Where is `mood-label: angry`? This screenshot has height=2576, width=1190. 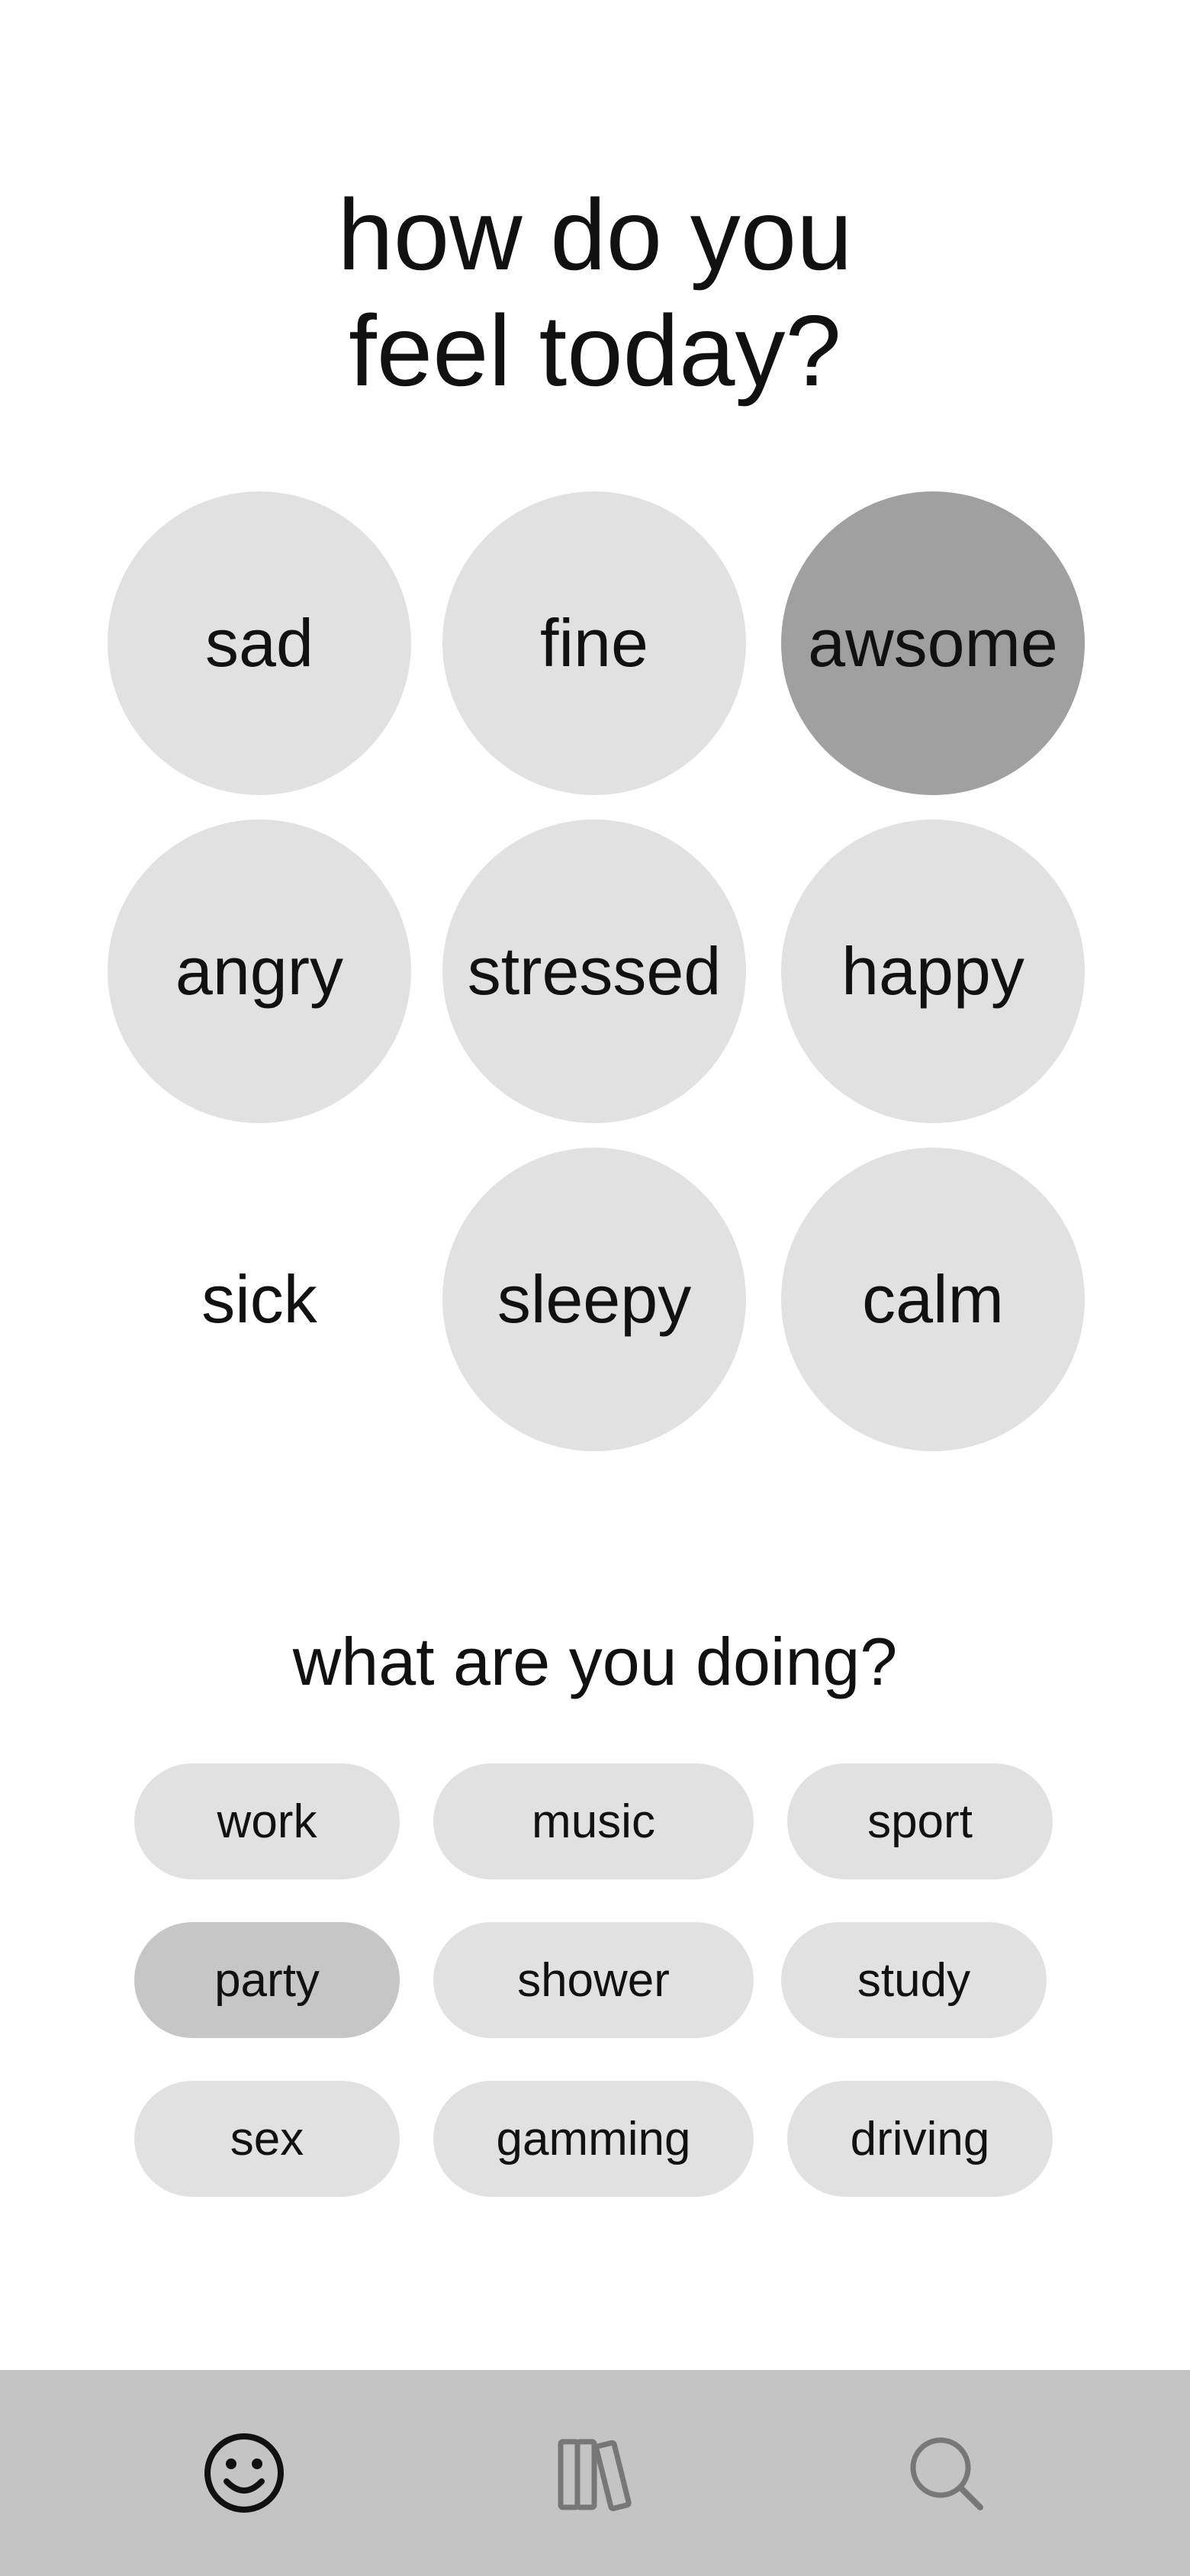 mood-label: angry is located at coordinates (259, 971).